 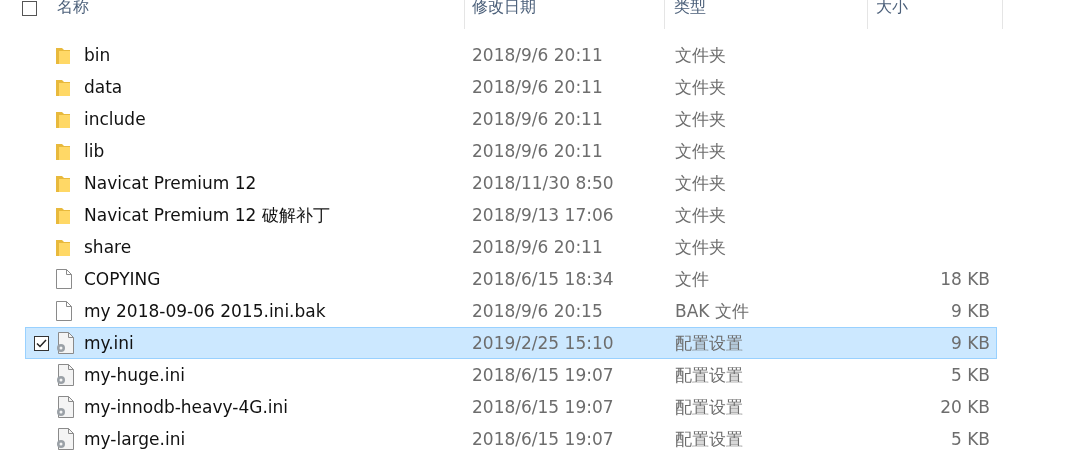 What do you see at coordinates (205, 311) in the screenshot?
I see `file-name: my 2018-09-06 2015.ini.bak` at bounding box center [205, 311].